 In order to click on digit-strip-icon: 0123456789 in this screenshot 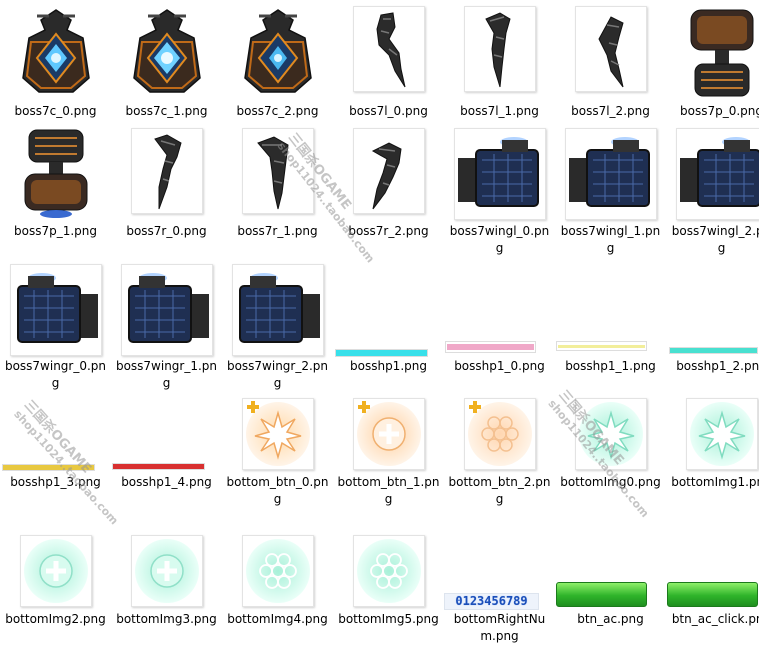, I will do `click(491, 601)`.